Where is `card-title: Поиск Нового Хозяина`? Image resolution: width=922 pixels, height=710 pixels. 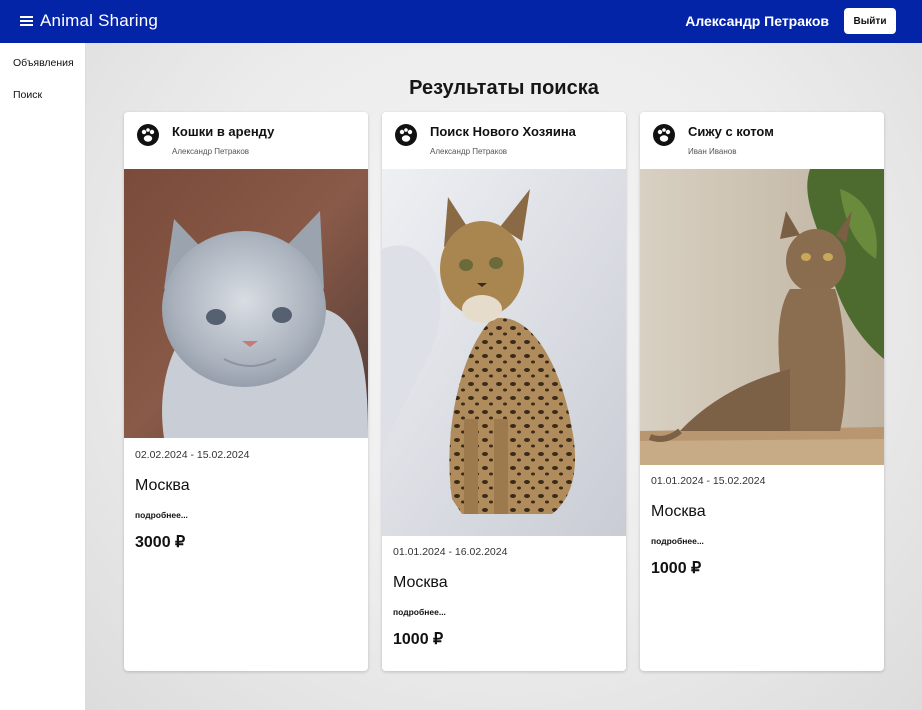 card-title: Поиск Нового Хозяина is located at coordinates (503, 131).